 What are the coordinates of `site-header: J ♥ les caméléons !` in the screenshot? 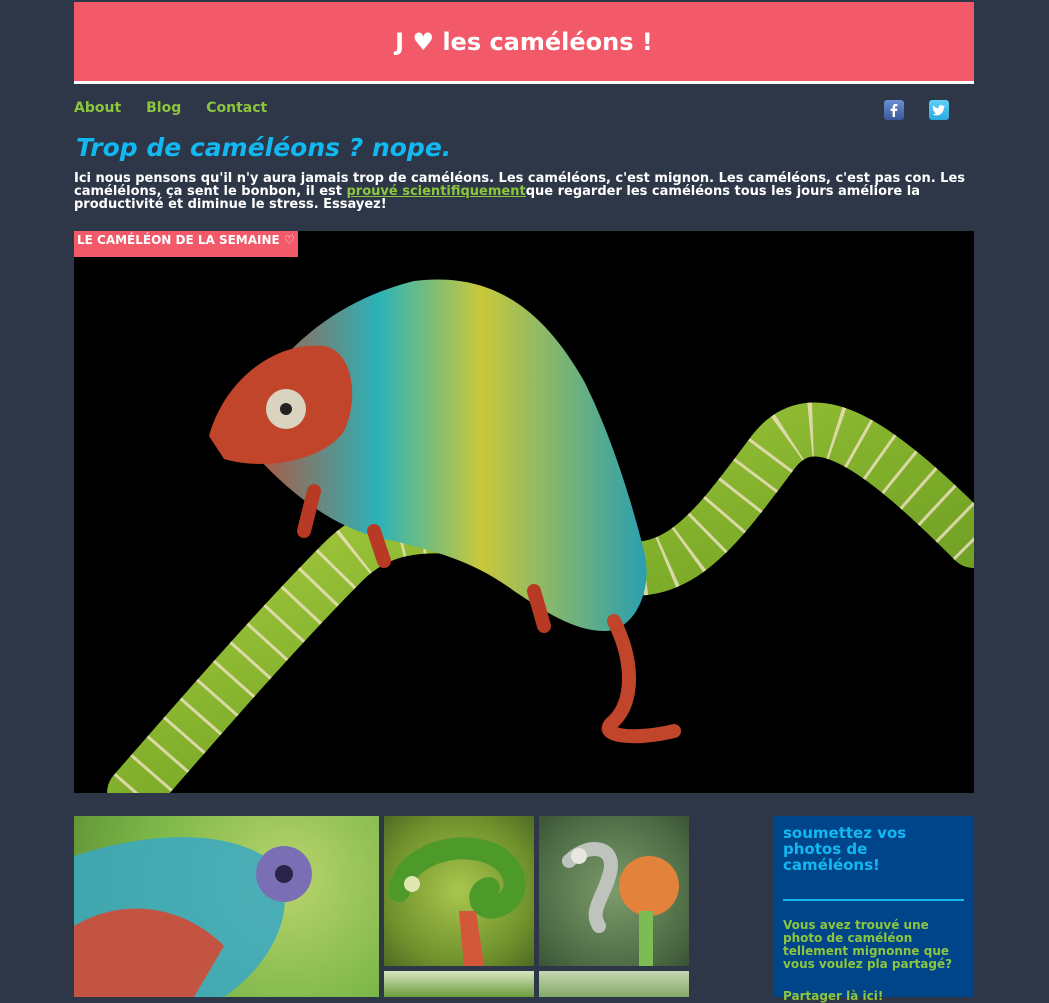 It's located at (524, 43).